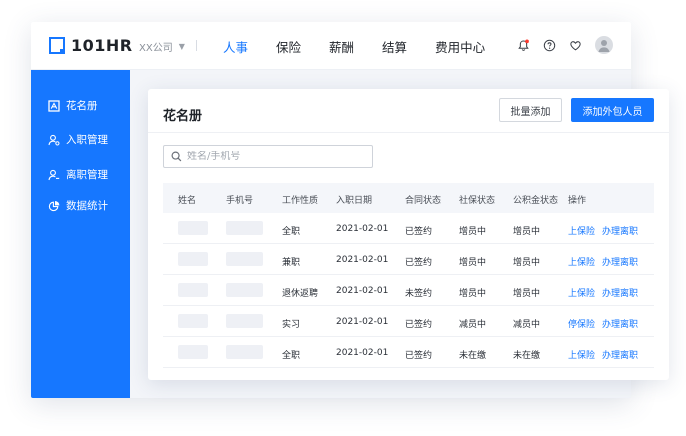 The height and width of the screenshot is (436, 686). I want to click on sidebar-item-roster: 花名册, so click(72, 105).